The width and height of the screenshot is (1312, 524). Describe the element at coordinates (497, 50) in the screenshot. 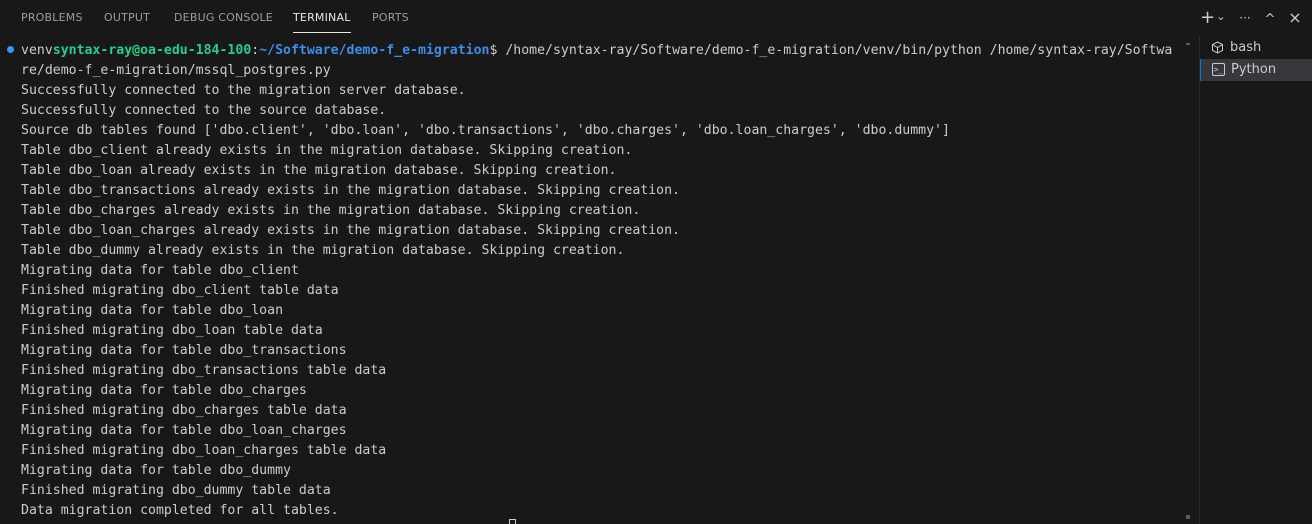

I see `prompt-symbol: $` at that location.